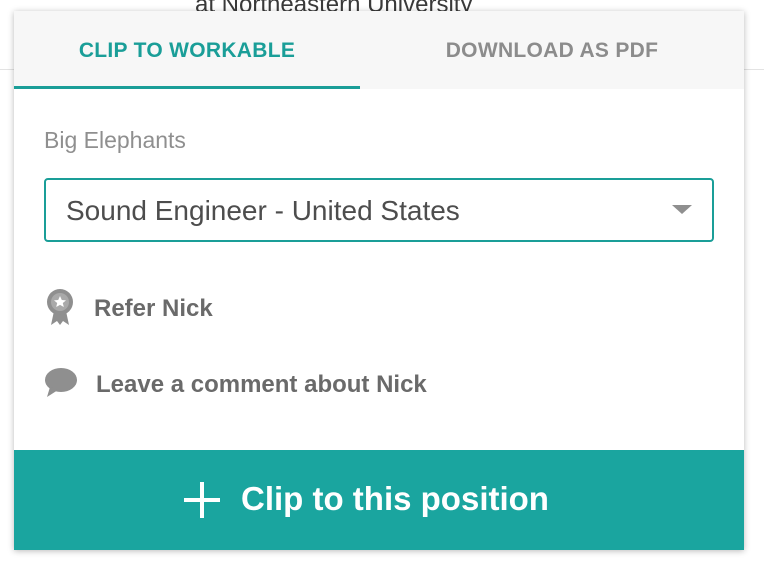 The image size is (764, 566). What do you see at coordinates (115, 140) in the screenshot?
I see `company-name: Big Elephants` at bounding box center [115, 140].